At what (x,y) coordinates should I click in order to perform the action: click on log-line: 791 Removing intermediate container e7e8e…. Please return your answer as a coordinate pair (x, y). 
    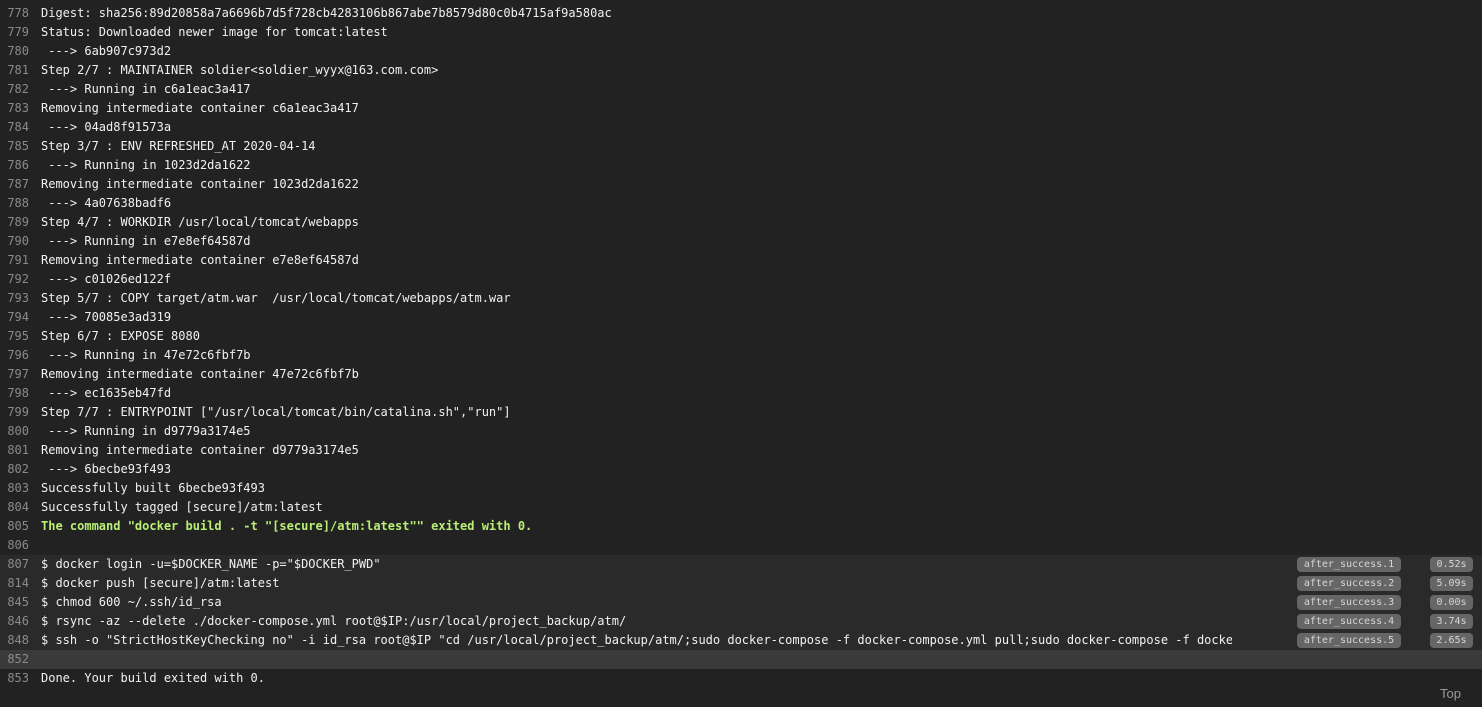
    Looking at the image, I should click on (741, 260).